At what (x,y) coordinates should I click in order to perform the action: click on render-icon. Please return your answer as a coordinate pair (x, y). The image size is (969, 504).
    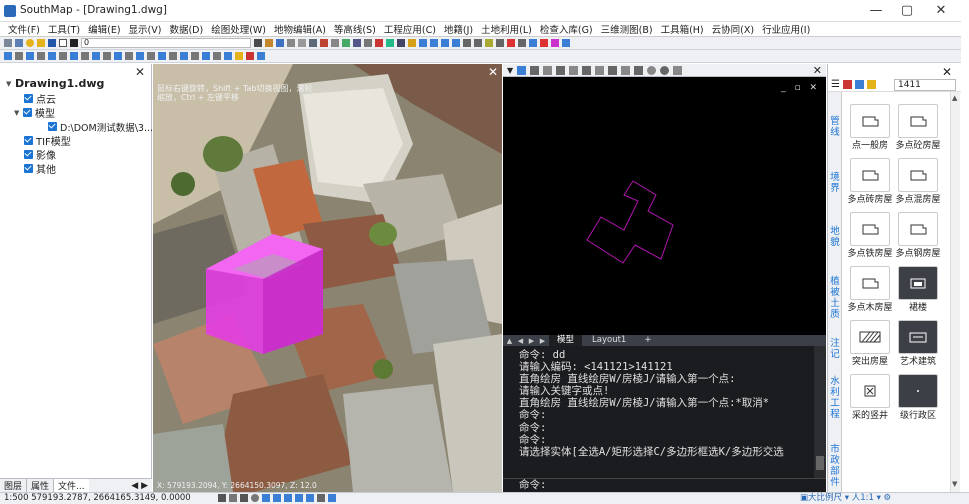
    Looking at the image, I should click on (678, 70).